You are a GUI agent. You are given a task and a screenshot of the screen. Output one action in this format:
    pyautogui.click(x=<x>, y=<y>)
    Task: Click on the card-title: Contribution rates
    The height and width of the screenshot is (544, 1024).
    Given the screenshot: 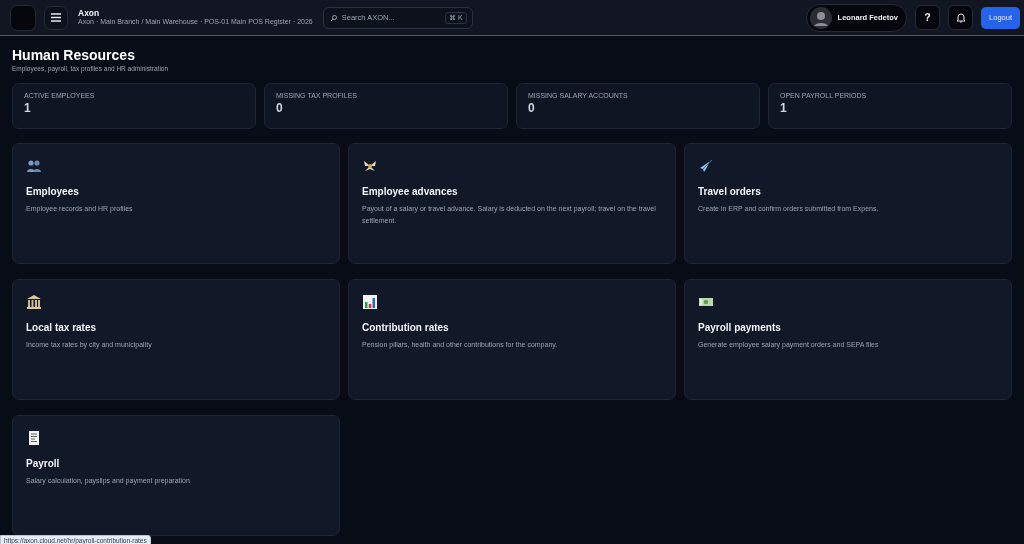 What is the action you would take?
    pyautogui.click(x=405, y=327)
    